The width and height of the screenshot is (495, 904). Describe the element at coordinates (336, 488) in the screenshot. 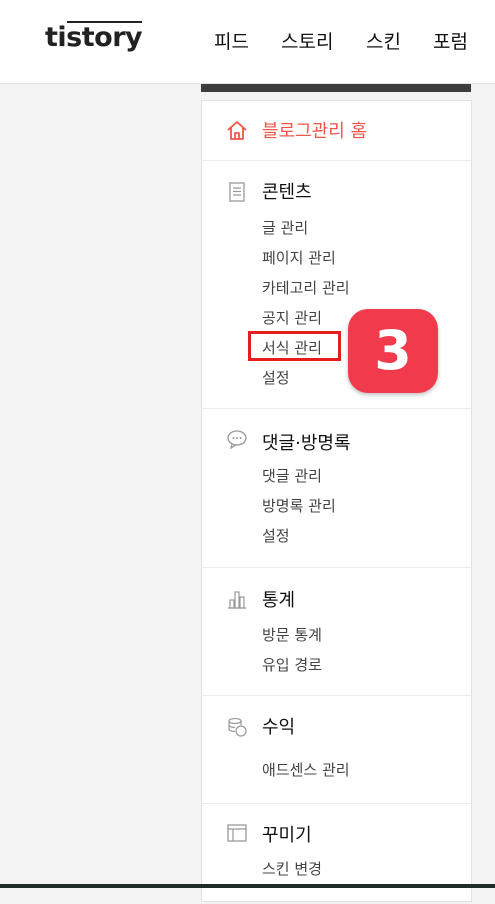

I see `section-comments: 댓글·방명록 댓글 관리 방명록 관리 설정` at that location.